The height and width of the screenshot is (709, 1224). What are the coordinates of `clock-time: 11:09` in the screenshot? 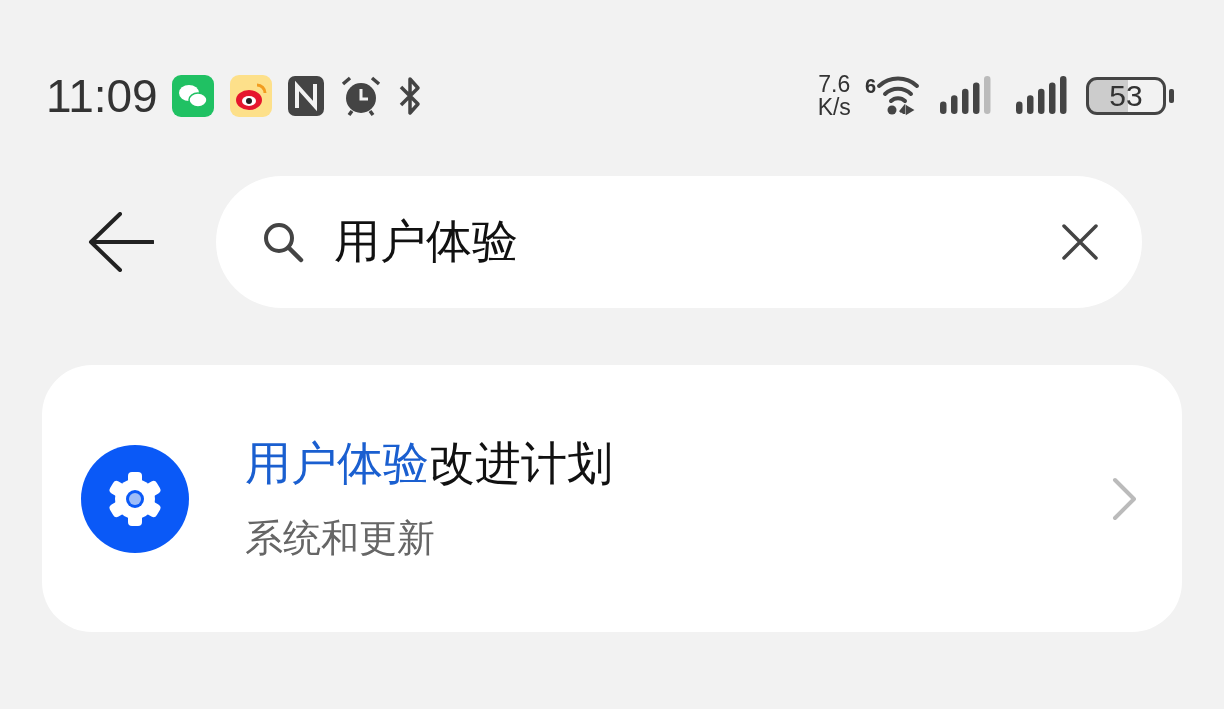 It's located at (102, 96).